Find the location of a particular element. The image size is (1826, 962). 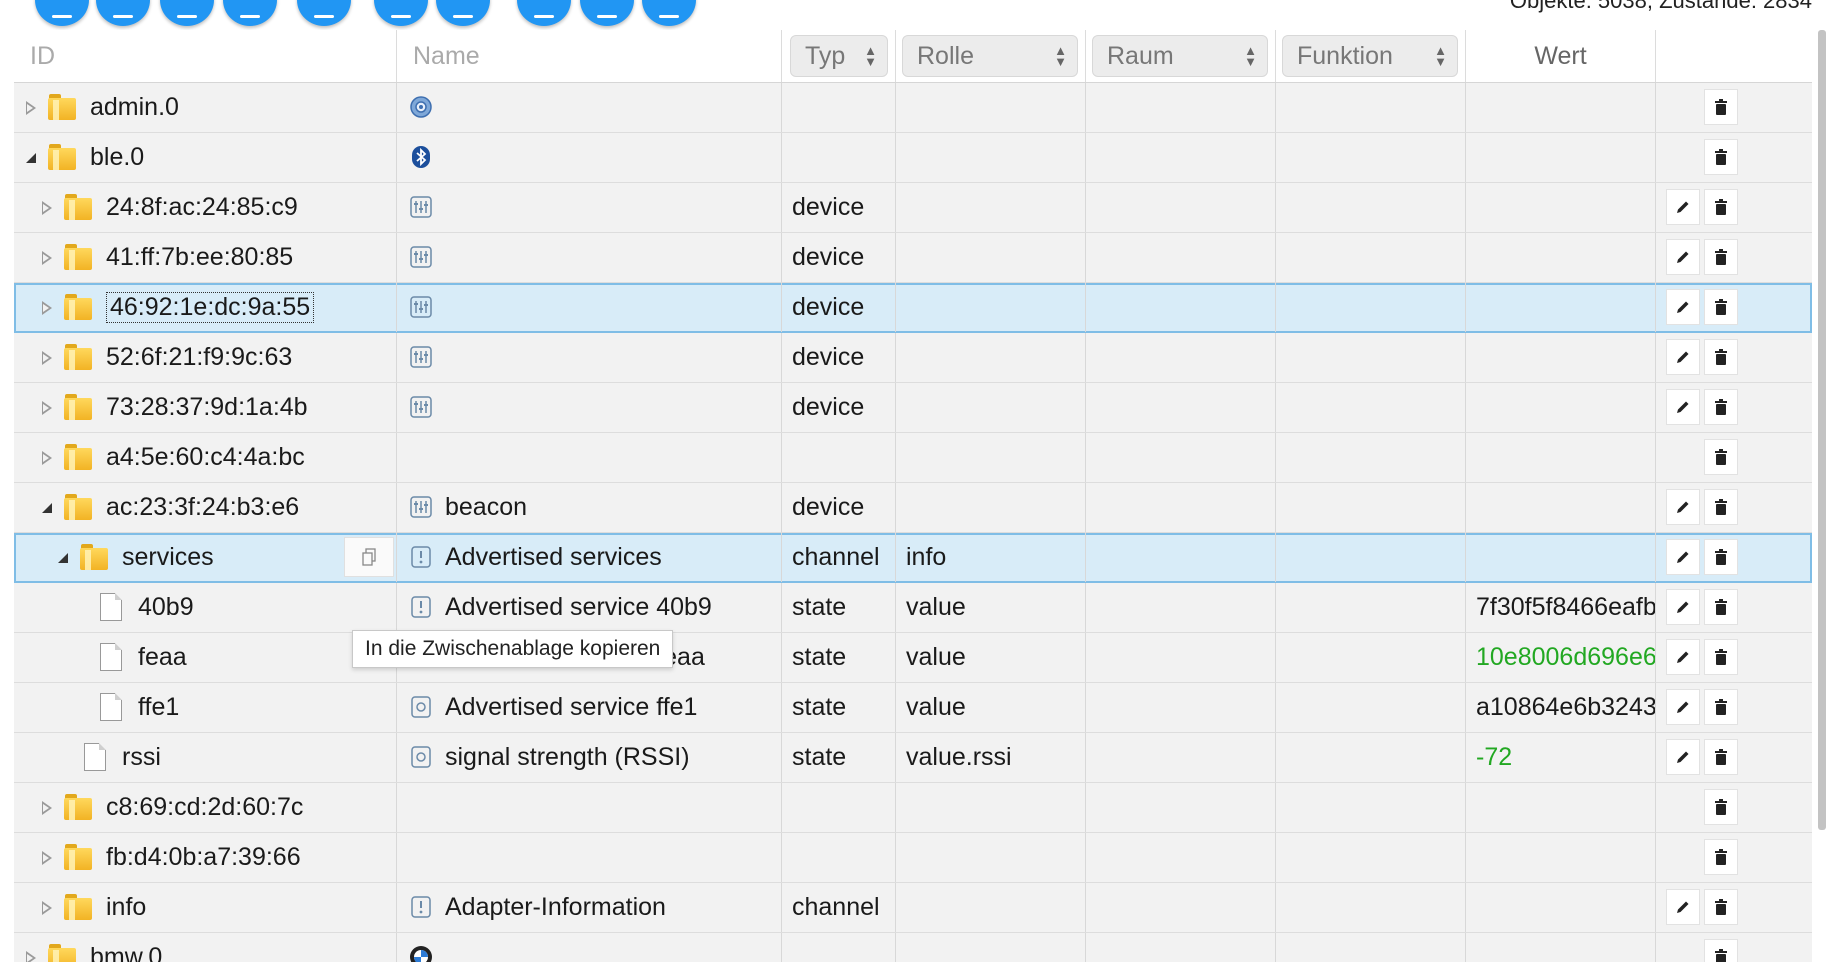

object-id: a4:5e:60:c4:4a:bc is located at coordinates (205, 457).